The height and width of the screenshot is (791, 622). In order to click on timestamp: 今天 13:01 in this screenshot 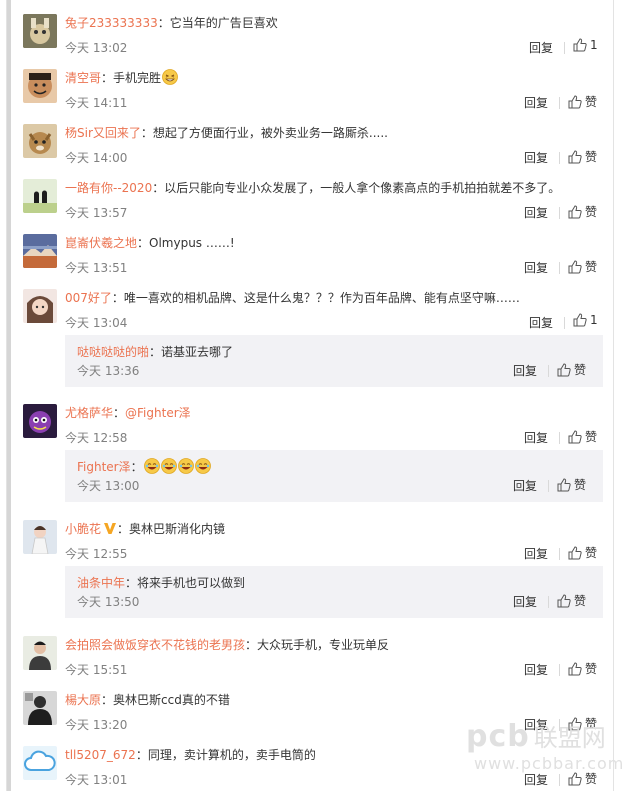, I will do `click(96, 780)`.